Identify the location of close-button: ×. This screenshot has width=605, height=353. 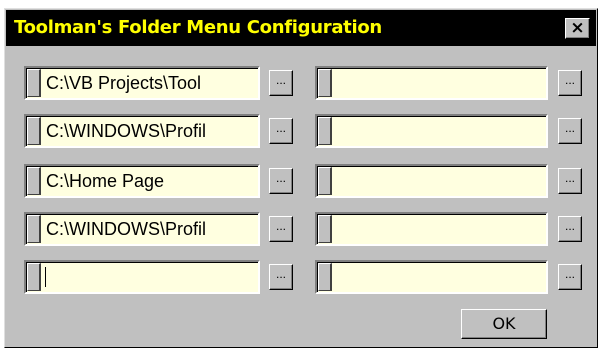
(577, 28).